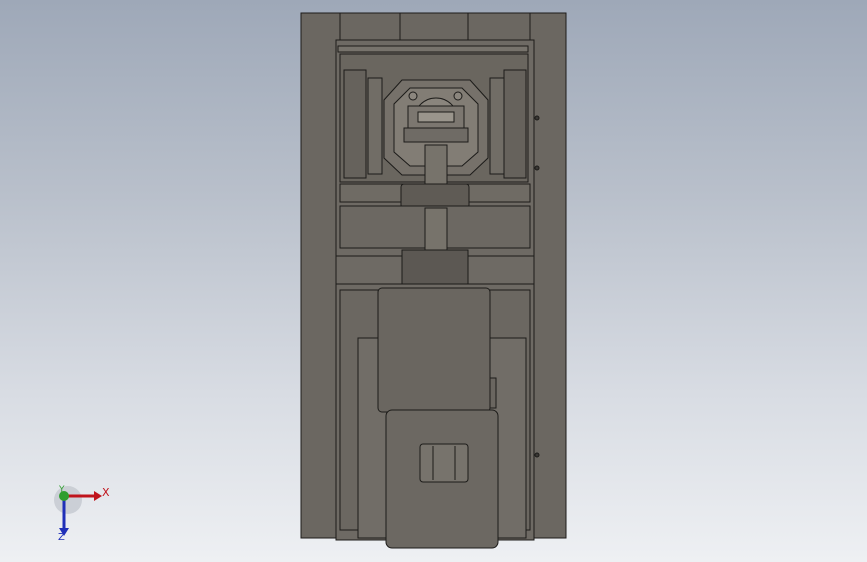 This screenshot has height=562, width=867. What do you see at coordinates (98, 496) in the screenshot?
I see `x-axis-arrow` at bounding box center [98, 496].